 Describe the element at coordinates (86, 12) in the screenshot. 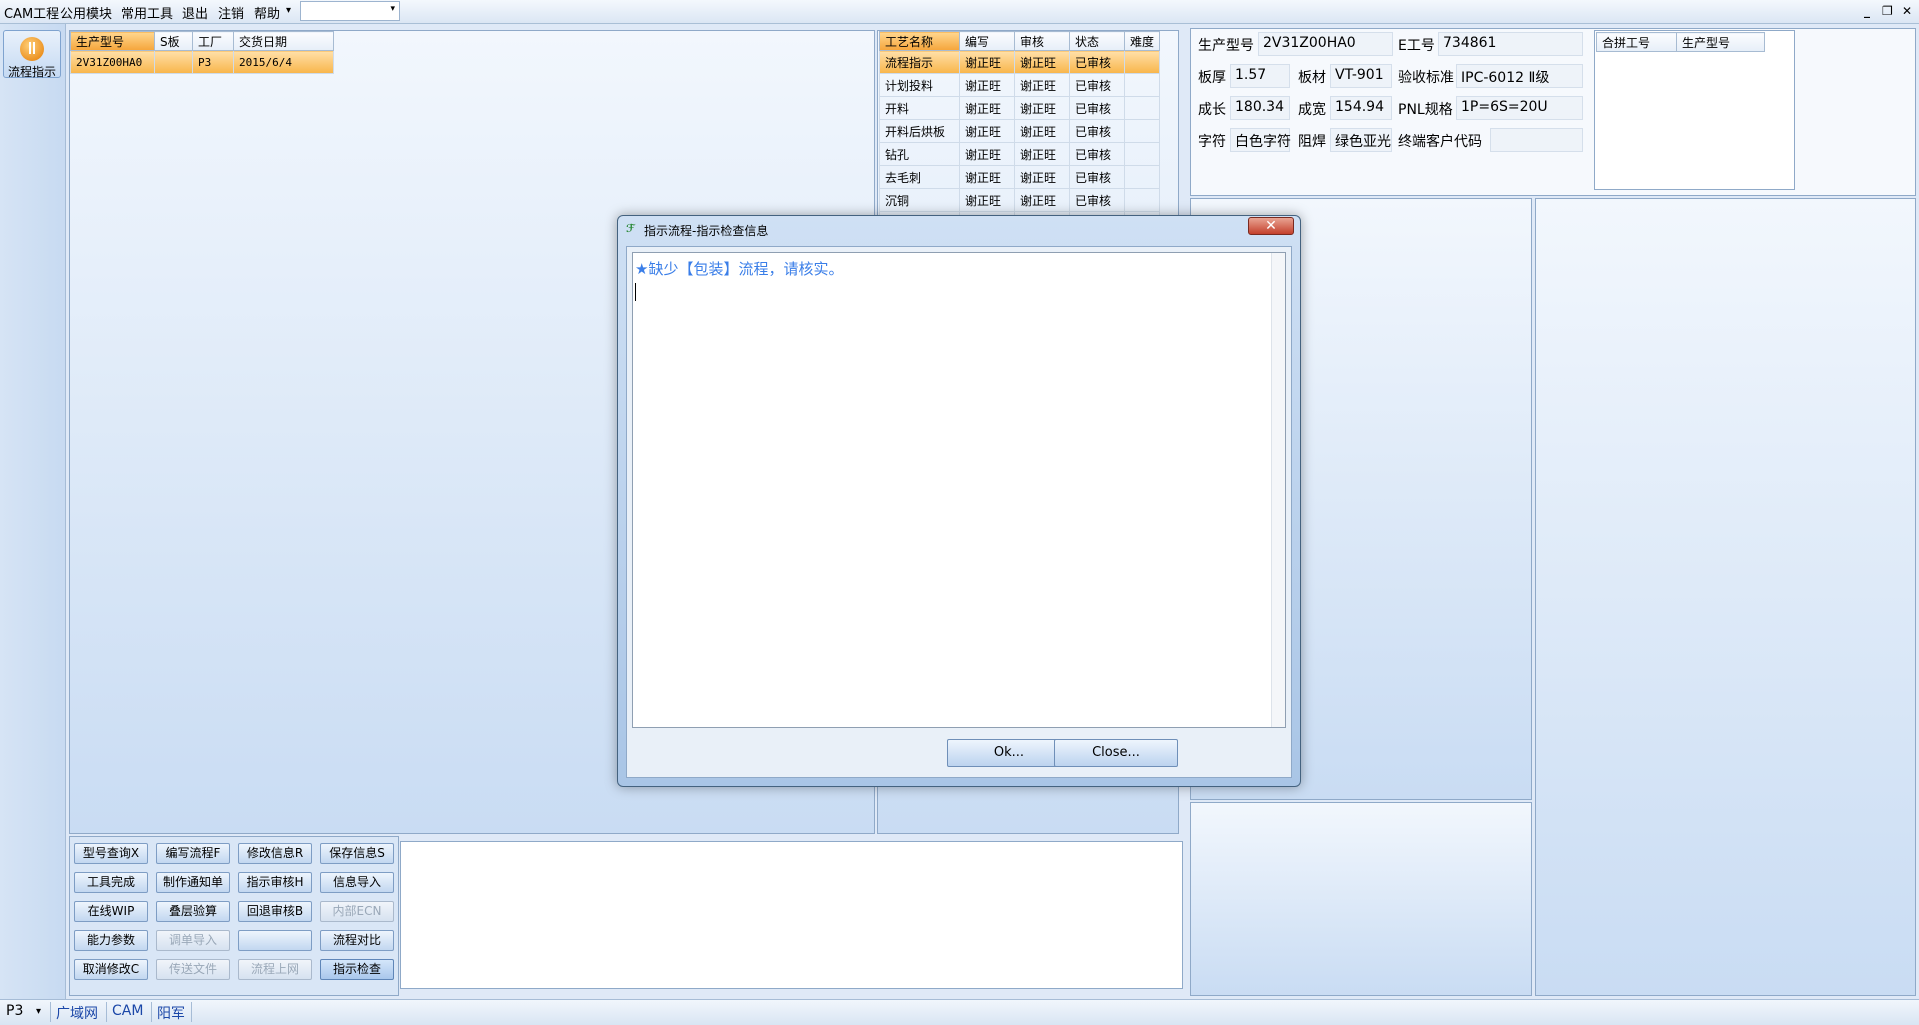

I see `menu-common-modules: 公用模块` at that location.